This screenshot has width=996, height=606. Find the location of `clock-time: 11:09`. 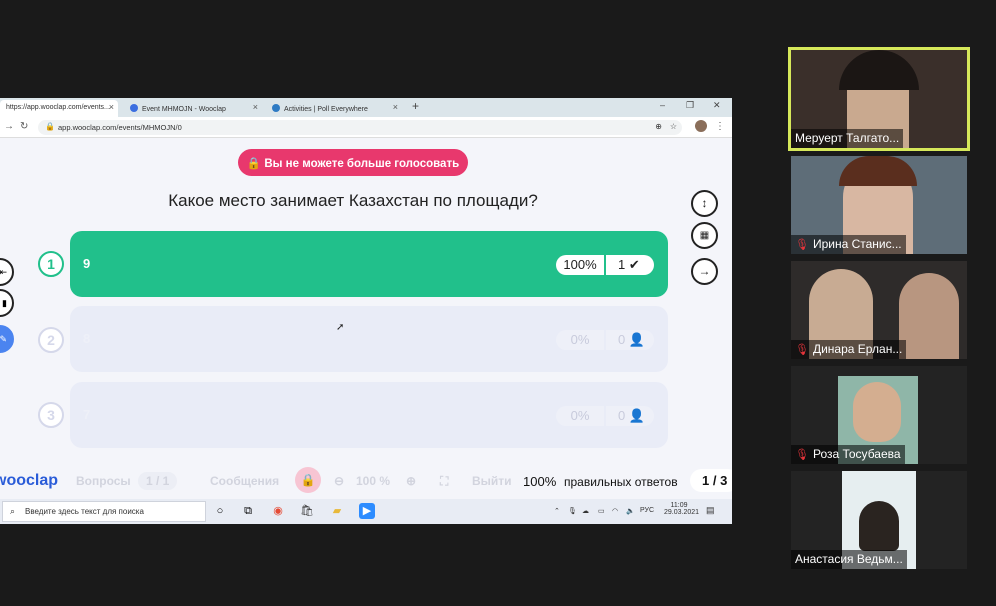

clock-time: 11:09 is located at coordinates (679, 505).